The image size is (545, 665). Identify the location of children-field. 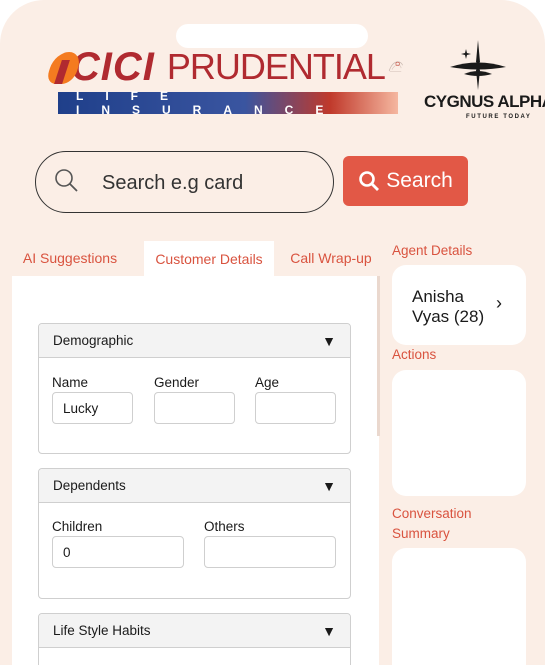
(118, 552).